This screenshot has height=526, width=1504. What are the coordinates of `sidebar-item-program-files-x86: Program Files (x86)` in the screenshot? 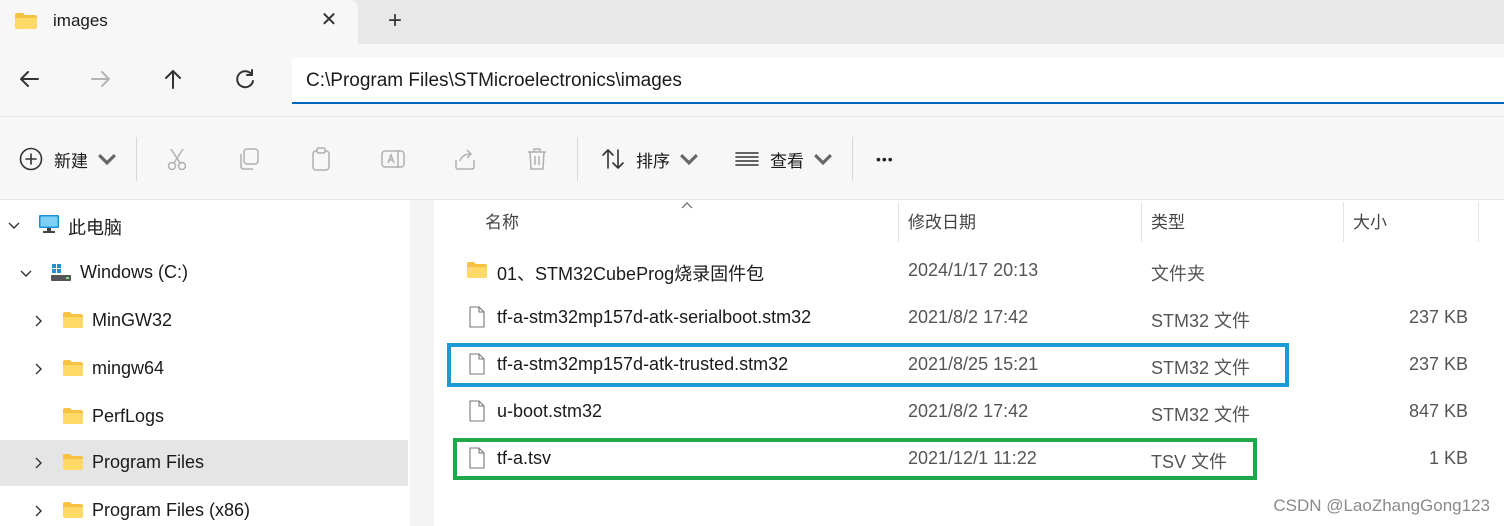 It's located at (204, 507).